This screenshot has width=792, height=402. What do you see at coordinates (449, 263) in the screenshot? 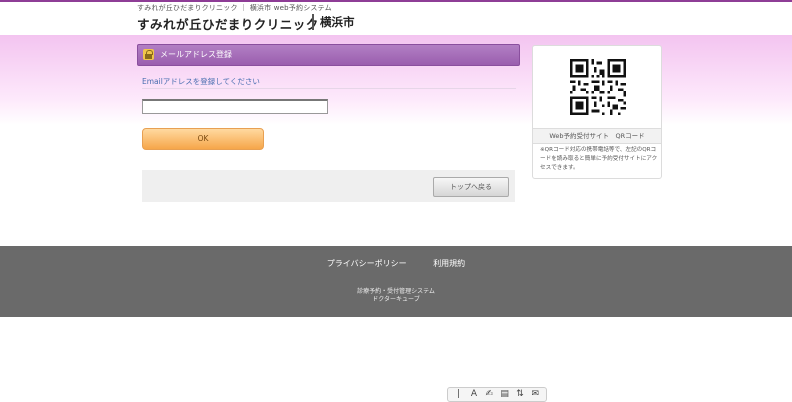
I see `terms-link: 利用規約` at bounding box center [449, 263].